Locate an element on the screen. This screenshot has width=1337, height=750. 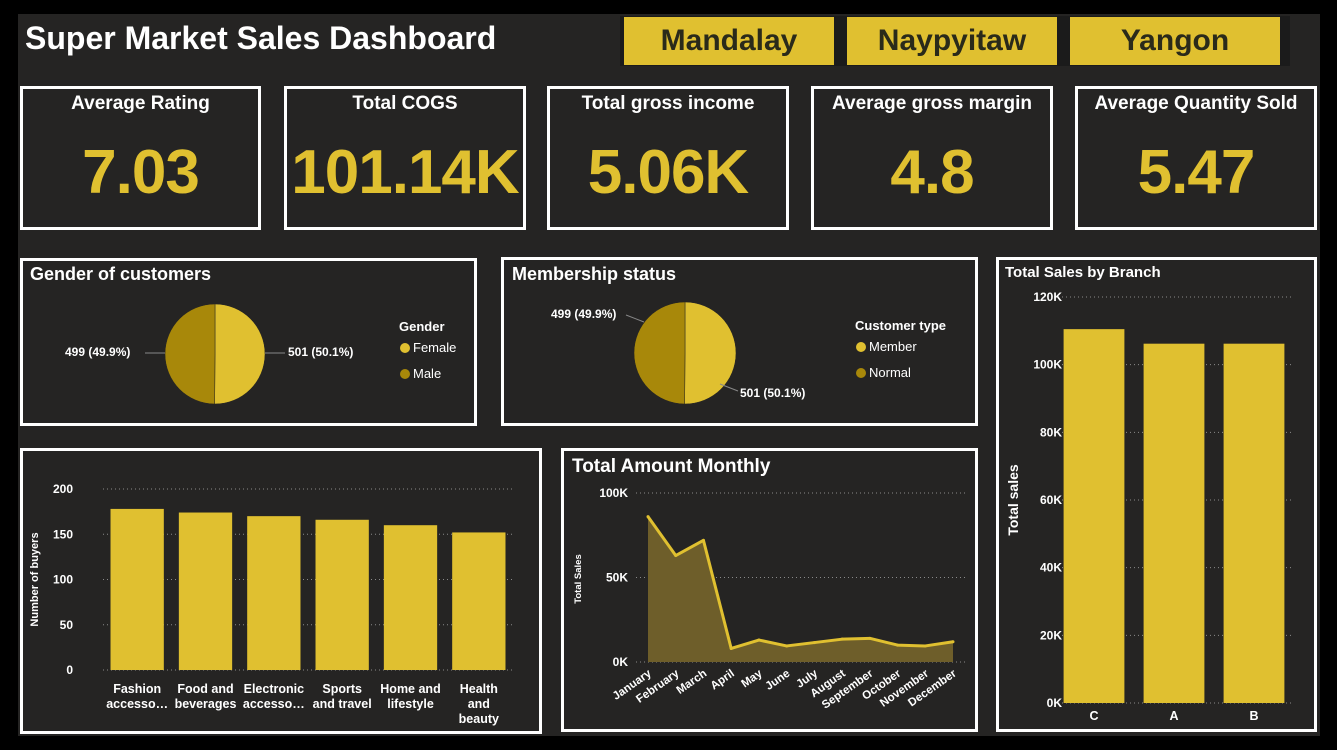
membership-pie-label-member: 501 (50.1%) is located at coordinates (773, 393).